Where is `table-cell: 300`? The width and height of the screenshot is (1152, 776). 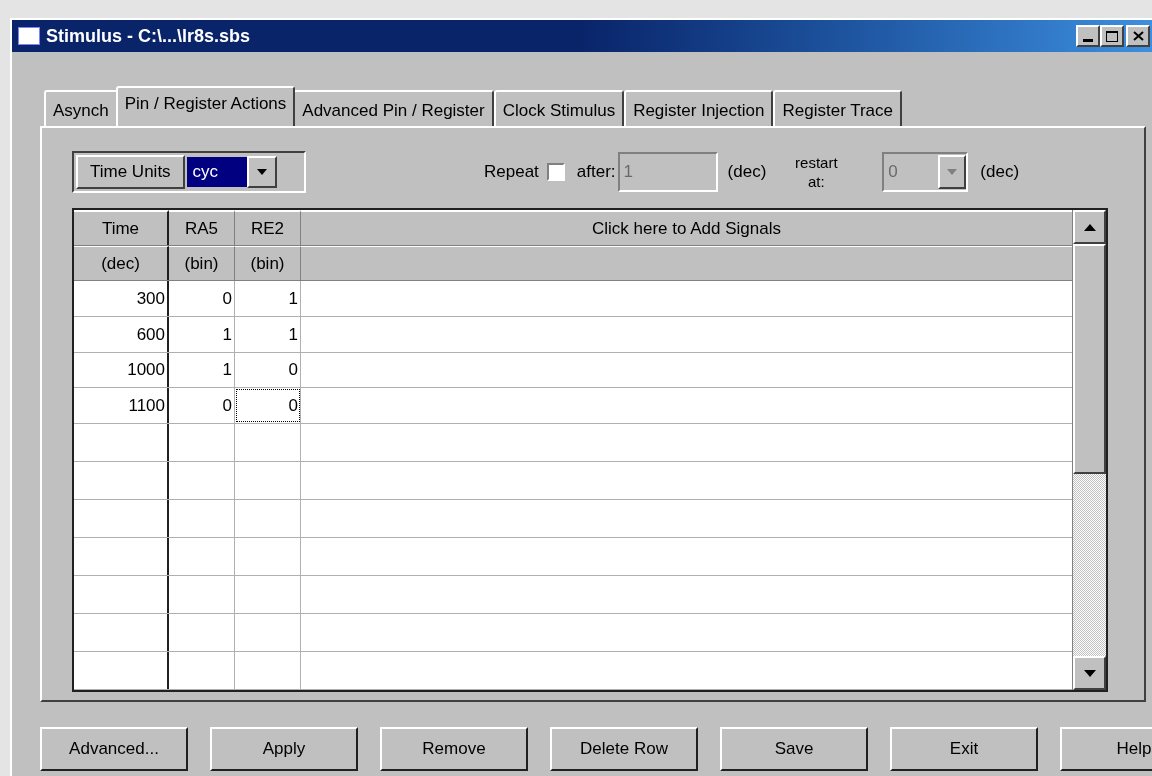 table-cell: 300 is located at coordinates (121, 298).